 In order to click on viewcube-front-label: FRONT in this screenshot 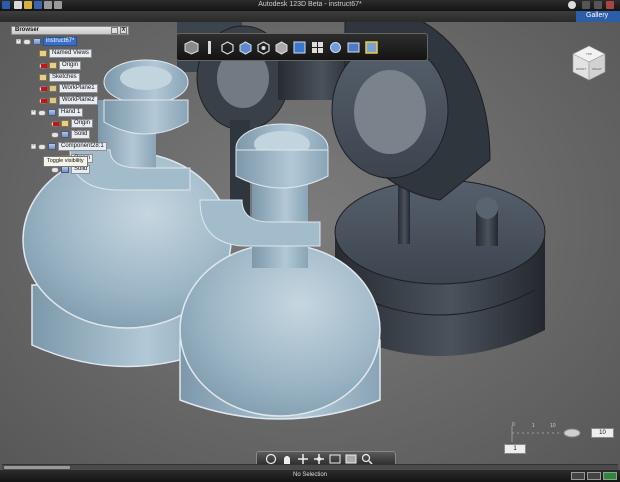, I will do `click(581, 69)`.